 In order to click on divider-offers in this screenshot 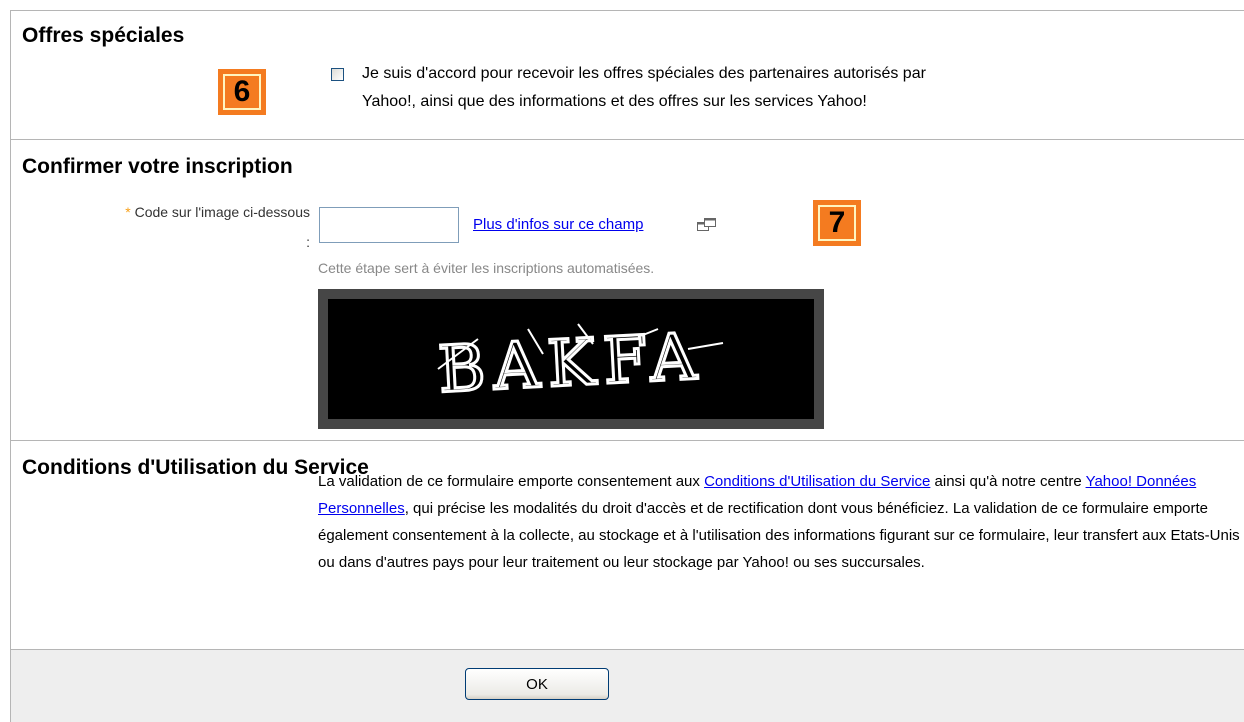, I will do `click(627, 139)`.